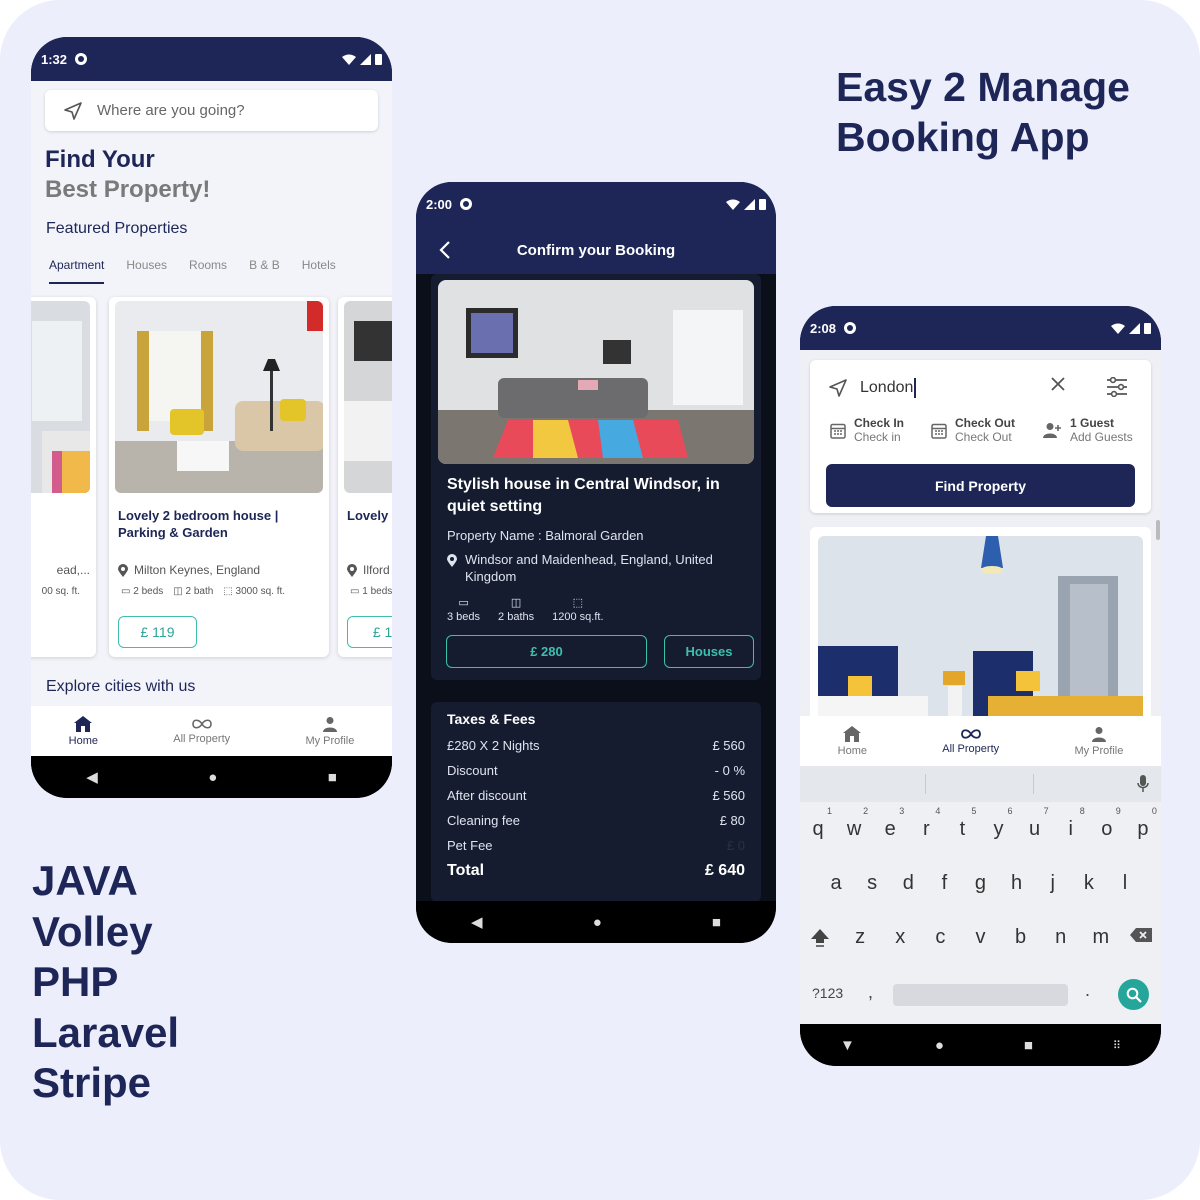 The height and width of the screenshot is (1200, 1200). I want to click on keyboard-row-2: a s d f g h j k l, so click(980, 883).